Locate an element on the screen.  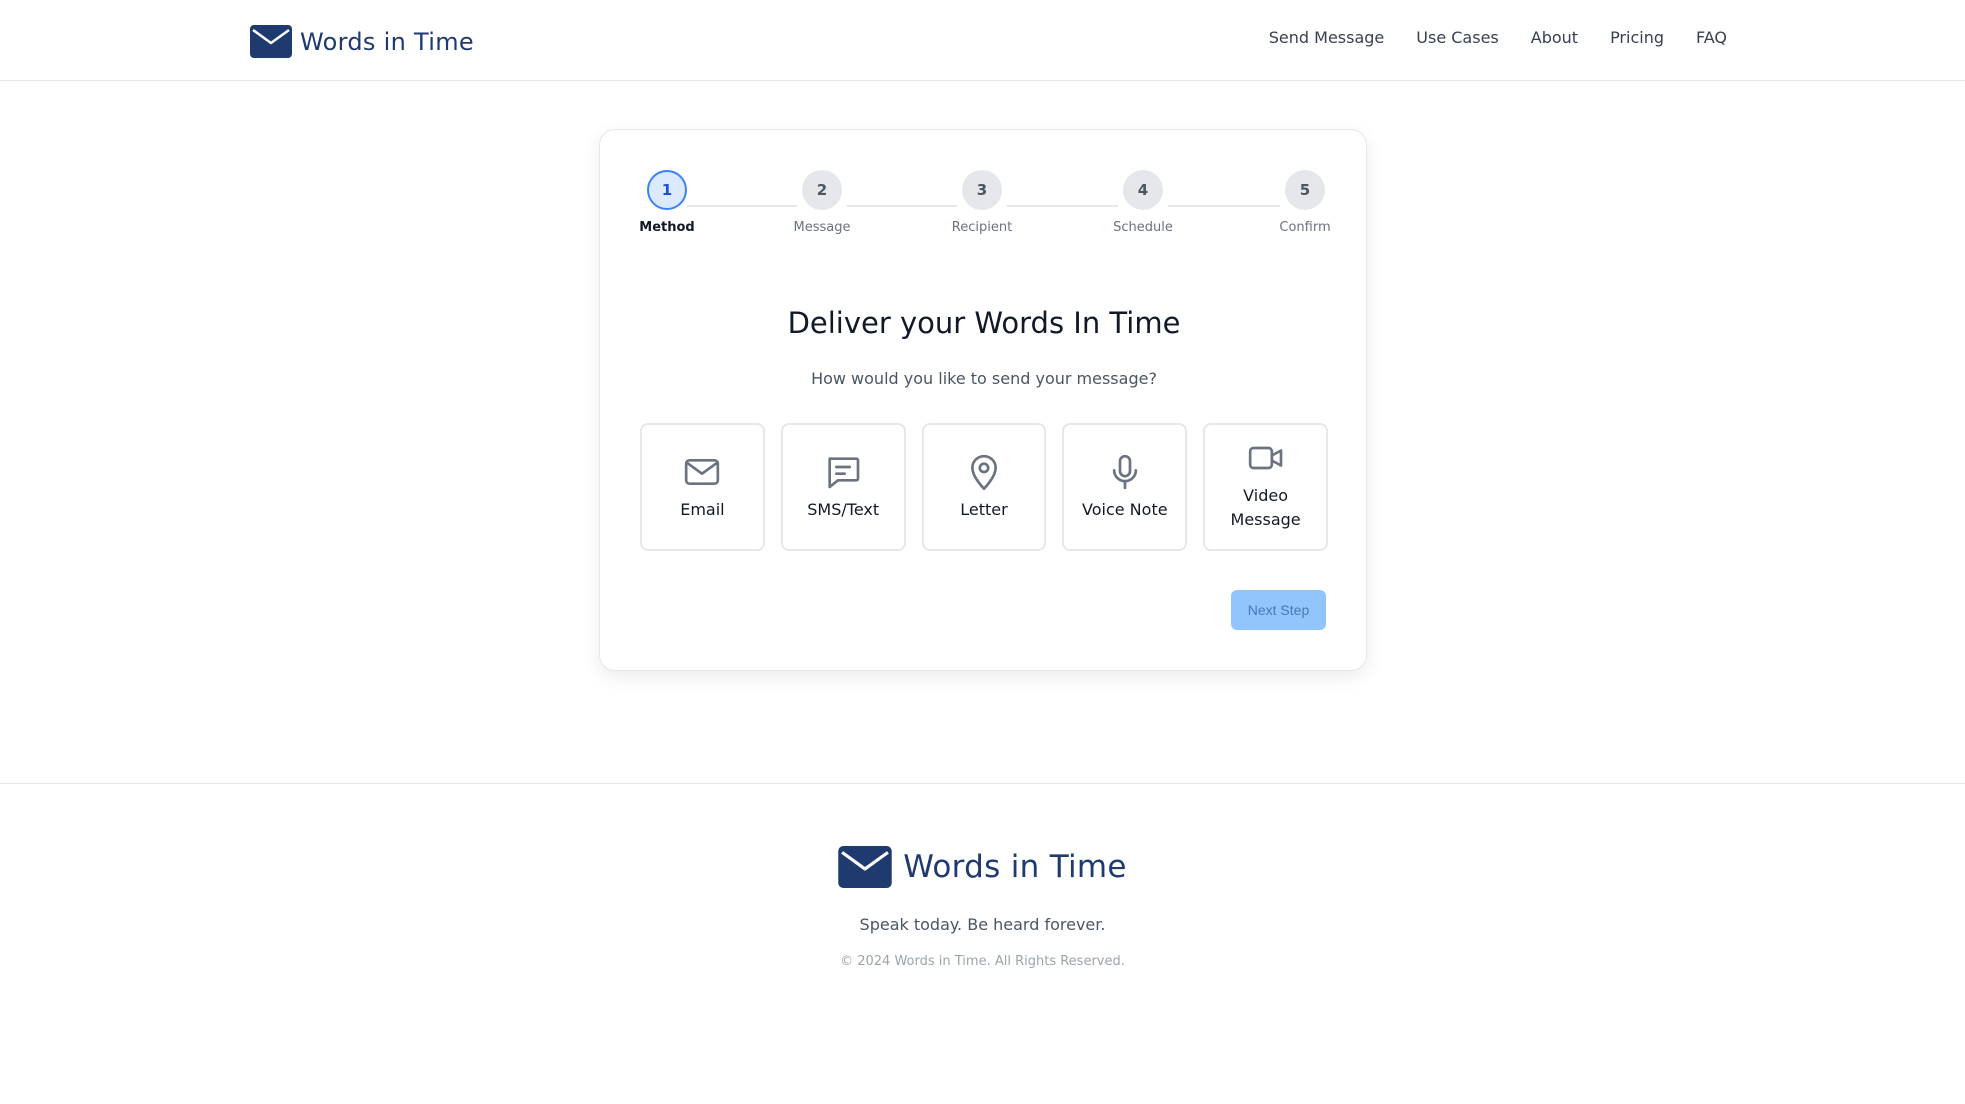
step-label: Confirm is located at coordinates (1305, 227).